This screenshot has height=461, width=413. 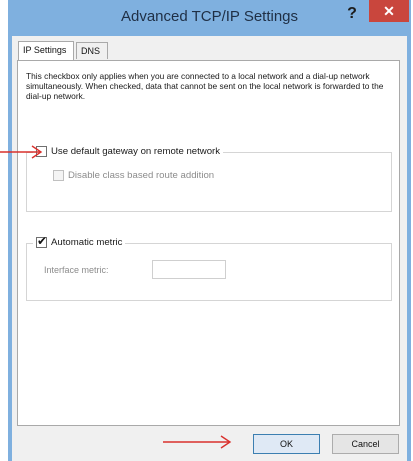 What do you see at coordinates (76, 269) in the screenshot?
I see `interface-metric-label: Interface metric:` at bounding box center [76, 269].